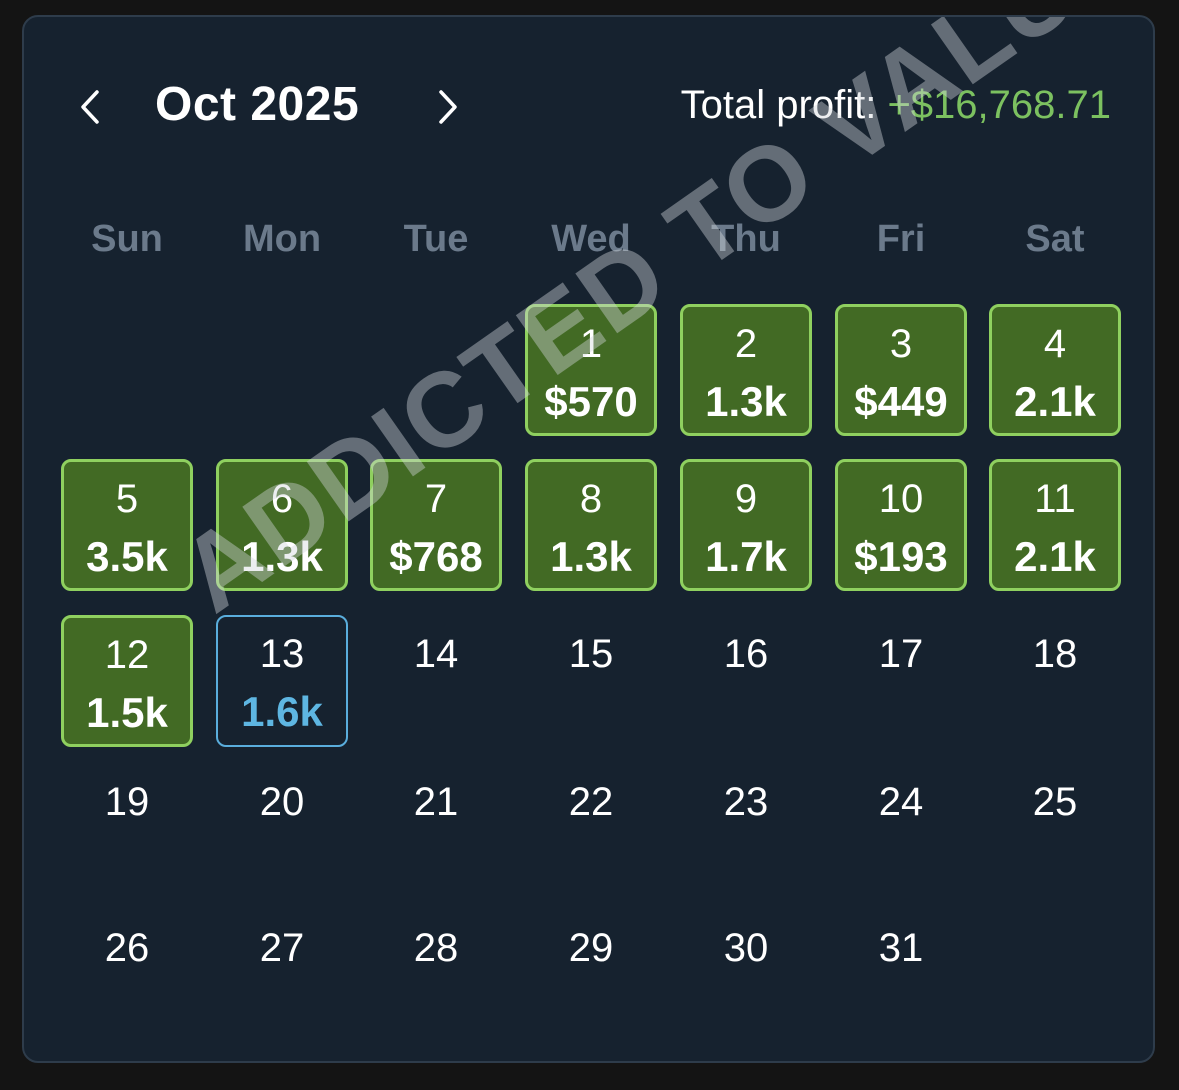  Describe the element at coordinates (901, 975) in the screenshot. I see `day-cell-31: 31` at that location.